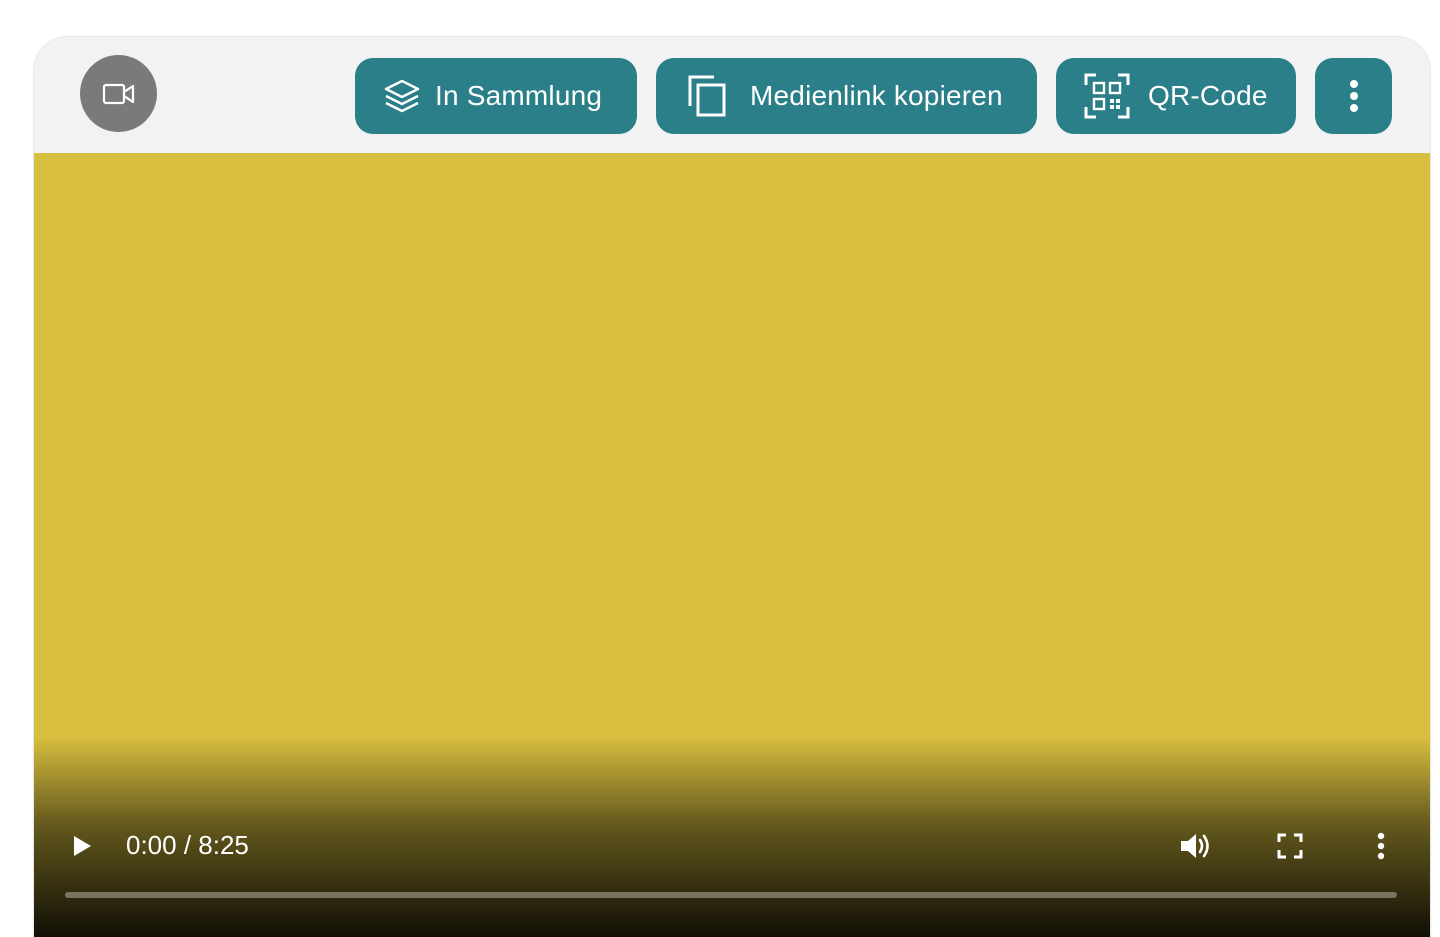 The height and width of the screenshot is (937, 1440). I want to click on volume-icon, so click(1195, 846).